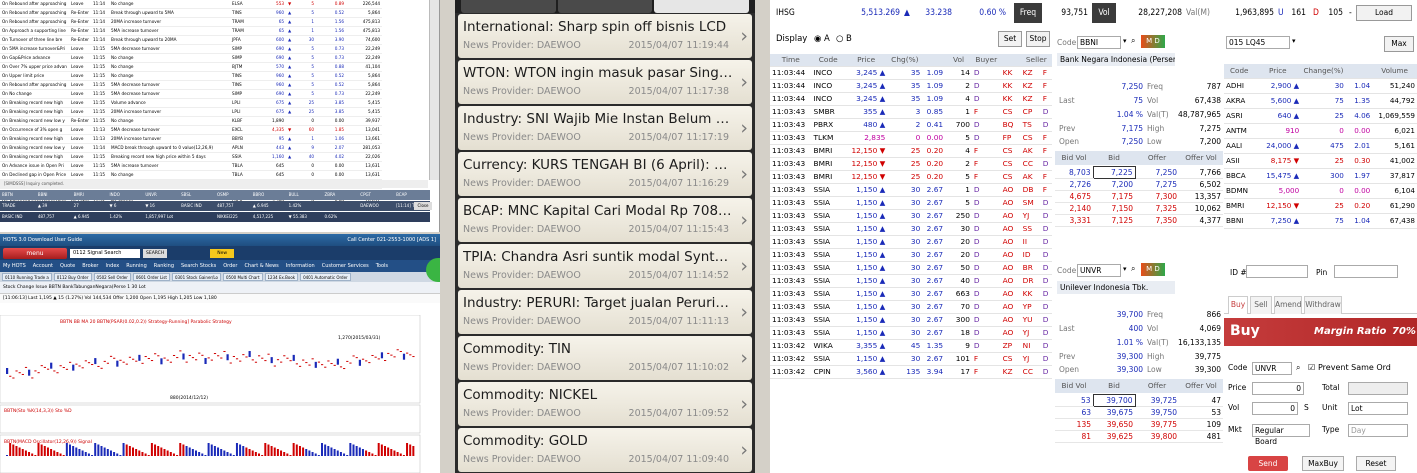 The width and height of the screenshot is (1417, 473). I want to click on trade-row: 11:03:43 SSIA 1,150 ▲ 30 2.67 1 D AO DB F, so click(911, 190).